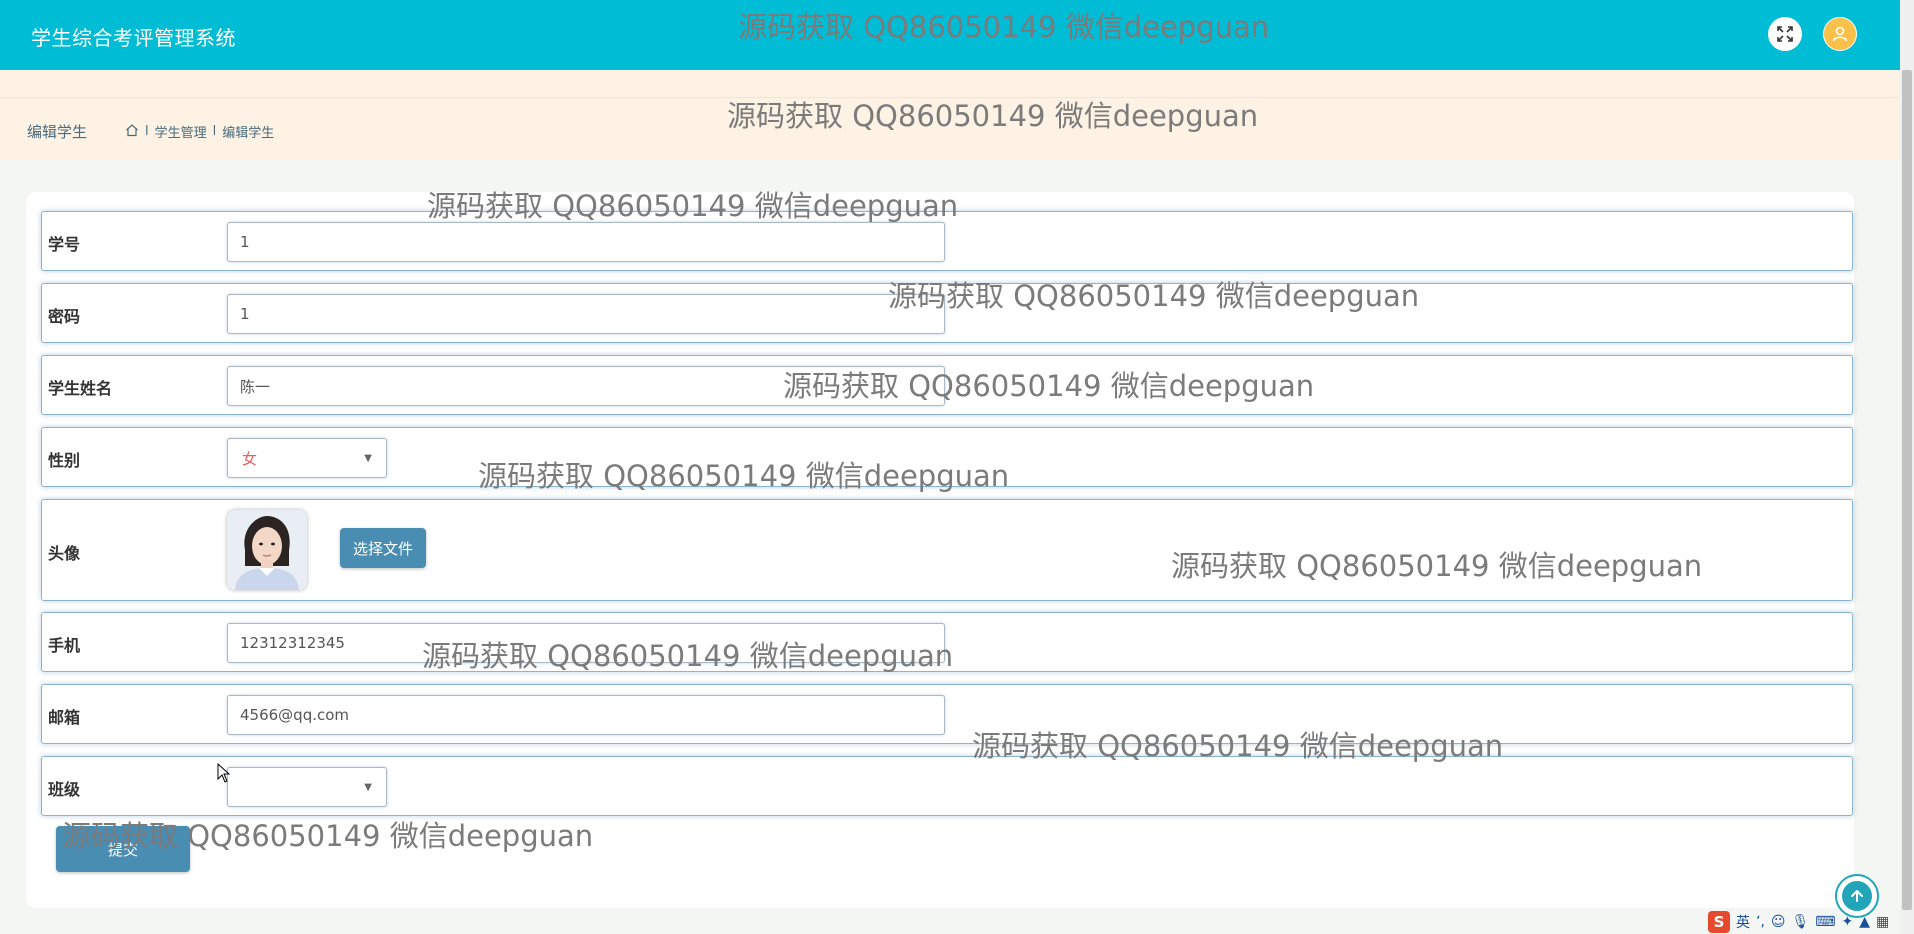 This screenshot has height=934, width=1914. I want to click on breadcrumb: l 学生管理 l 编辑学生, so click(199, 131).